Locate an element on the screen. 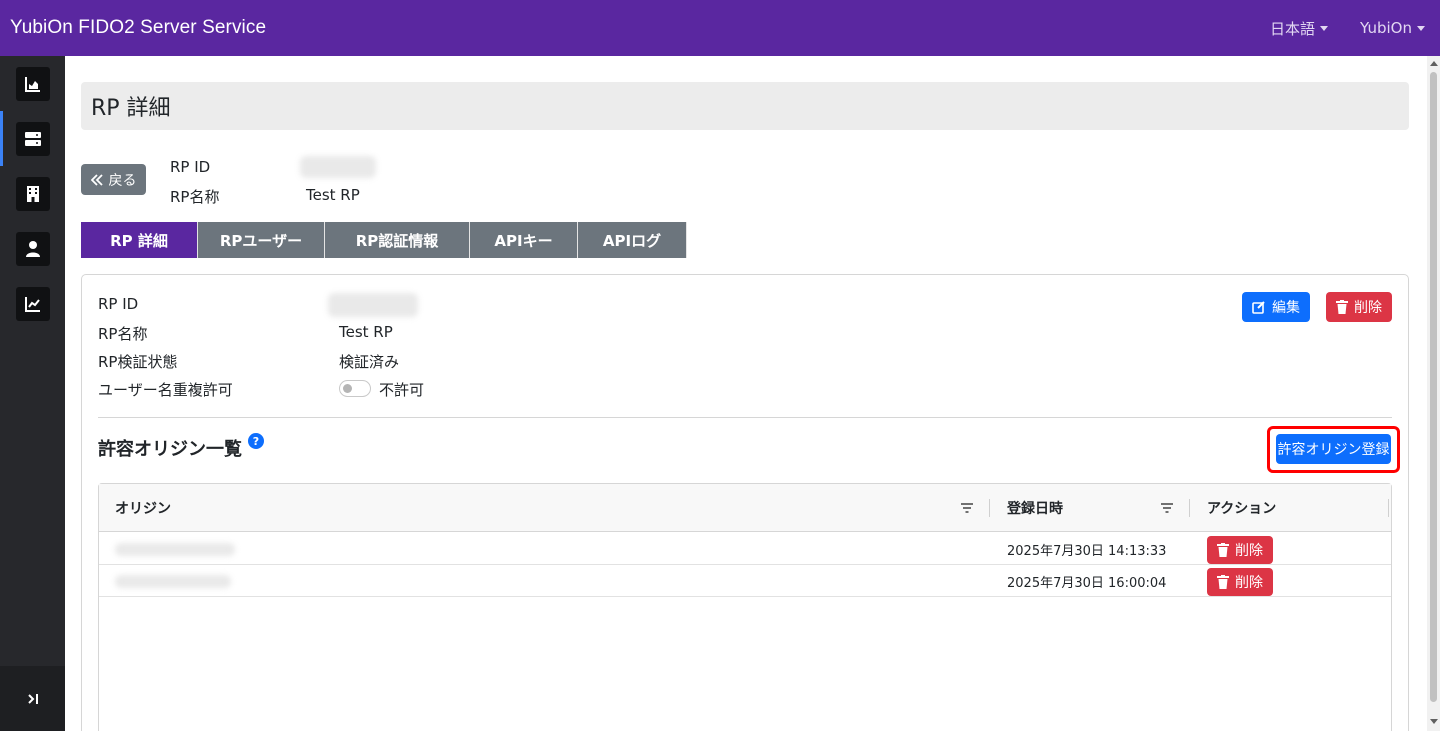 Image resolution: width=1440 pixels, height=731 pixels. delete-rp-button: 削除 is located at coordinates (1359, 307).